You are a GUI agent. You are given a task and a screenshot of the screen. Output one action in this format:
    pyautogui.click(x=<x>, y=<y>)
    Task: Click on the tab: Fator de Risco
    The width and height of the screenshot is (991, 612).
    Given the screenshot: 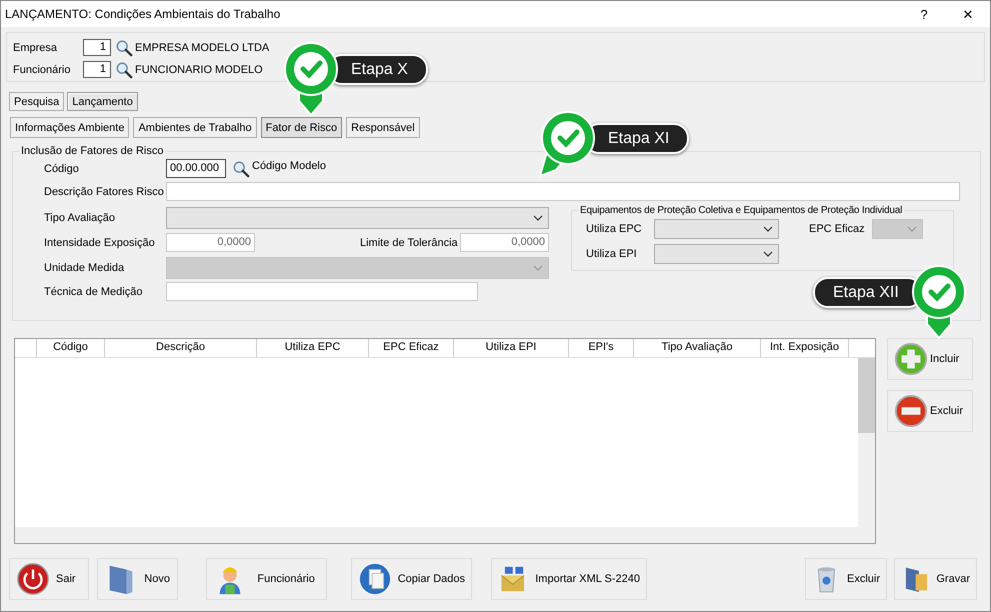 What is the action you would take?
    pyautogui.click(x=301, y=127)
    